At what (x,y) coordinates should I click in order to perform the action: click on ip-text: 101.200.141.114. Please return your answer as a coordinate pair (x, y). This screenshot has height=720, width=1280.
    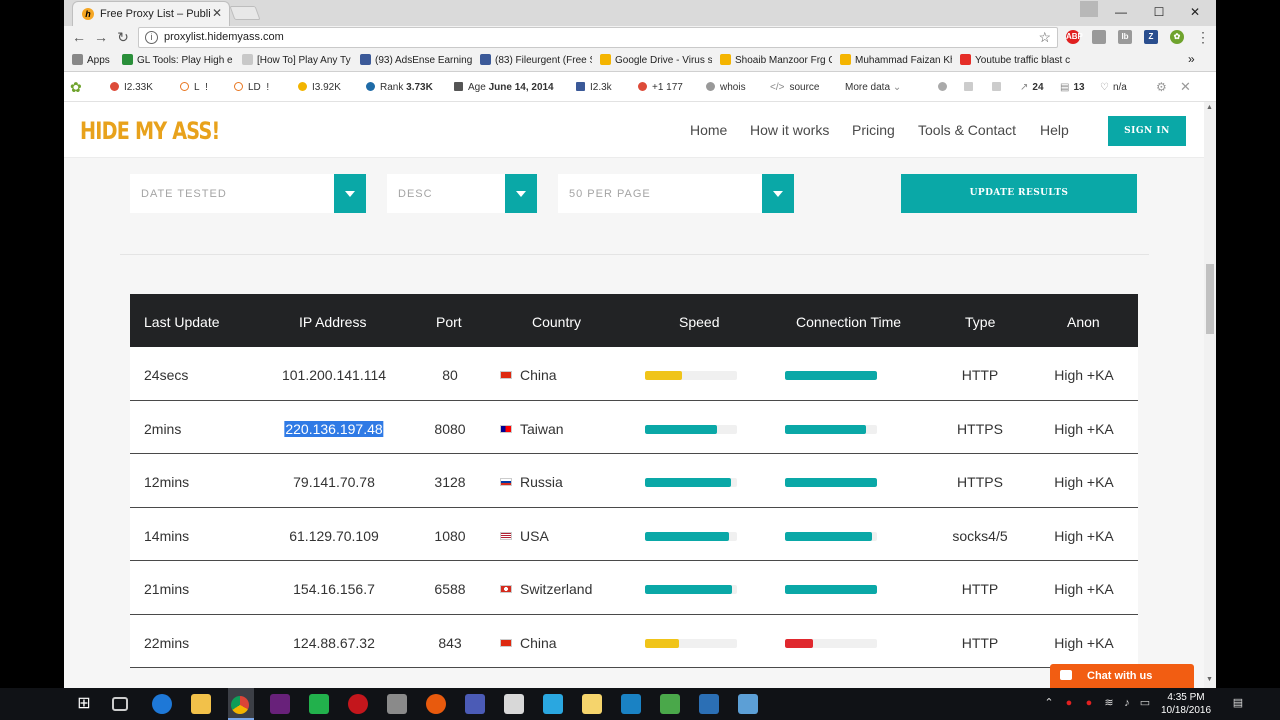
    Looking at the image, I should click on (334, 375).